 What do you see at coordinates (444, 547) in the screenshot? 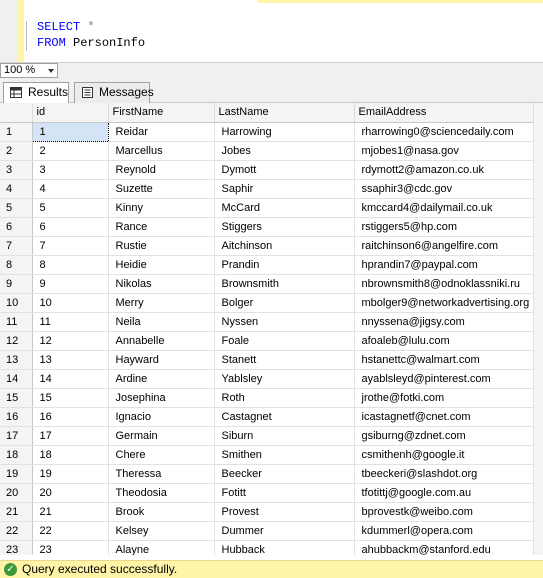
I see `cell-emailaddress: ahubbackm@stanford.edu` at bounding box center [444, 547].